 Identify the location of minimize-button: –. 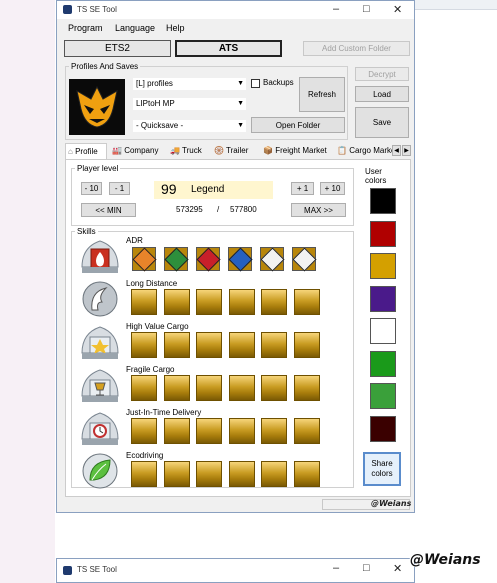
(336, 9).